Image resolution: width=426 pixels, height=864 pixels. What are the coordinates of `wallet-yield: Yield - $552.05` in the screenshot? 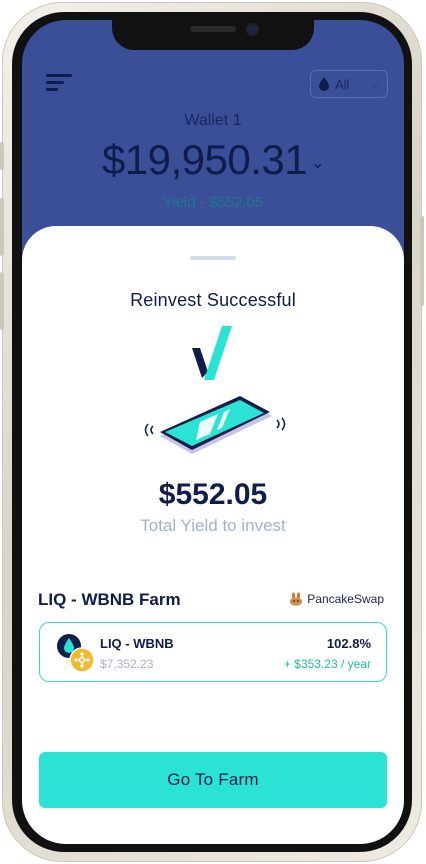 It's located at (213, 202).